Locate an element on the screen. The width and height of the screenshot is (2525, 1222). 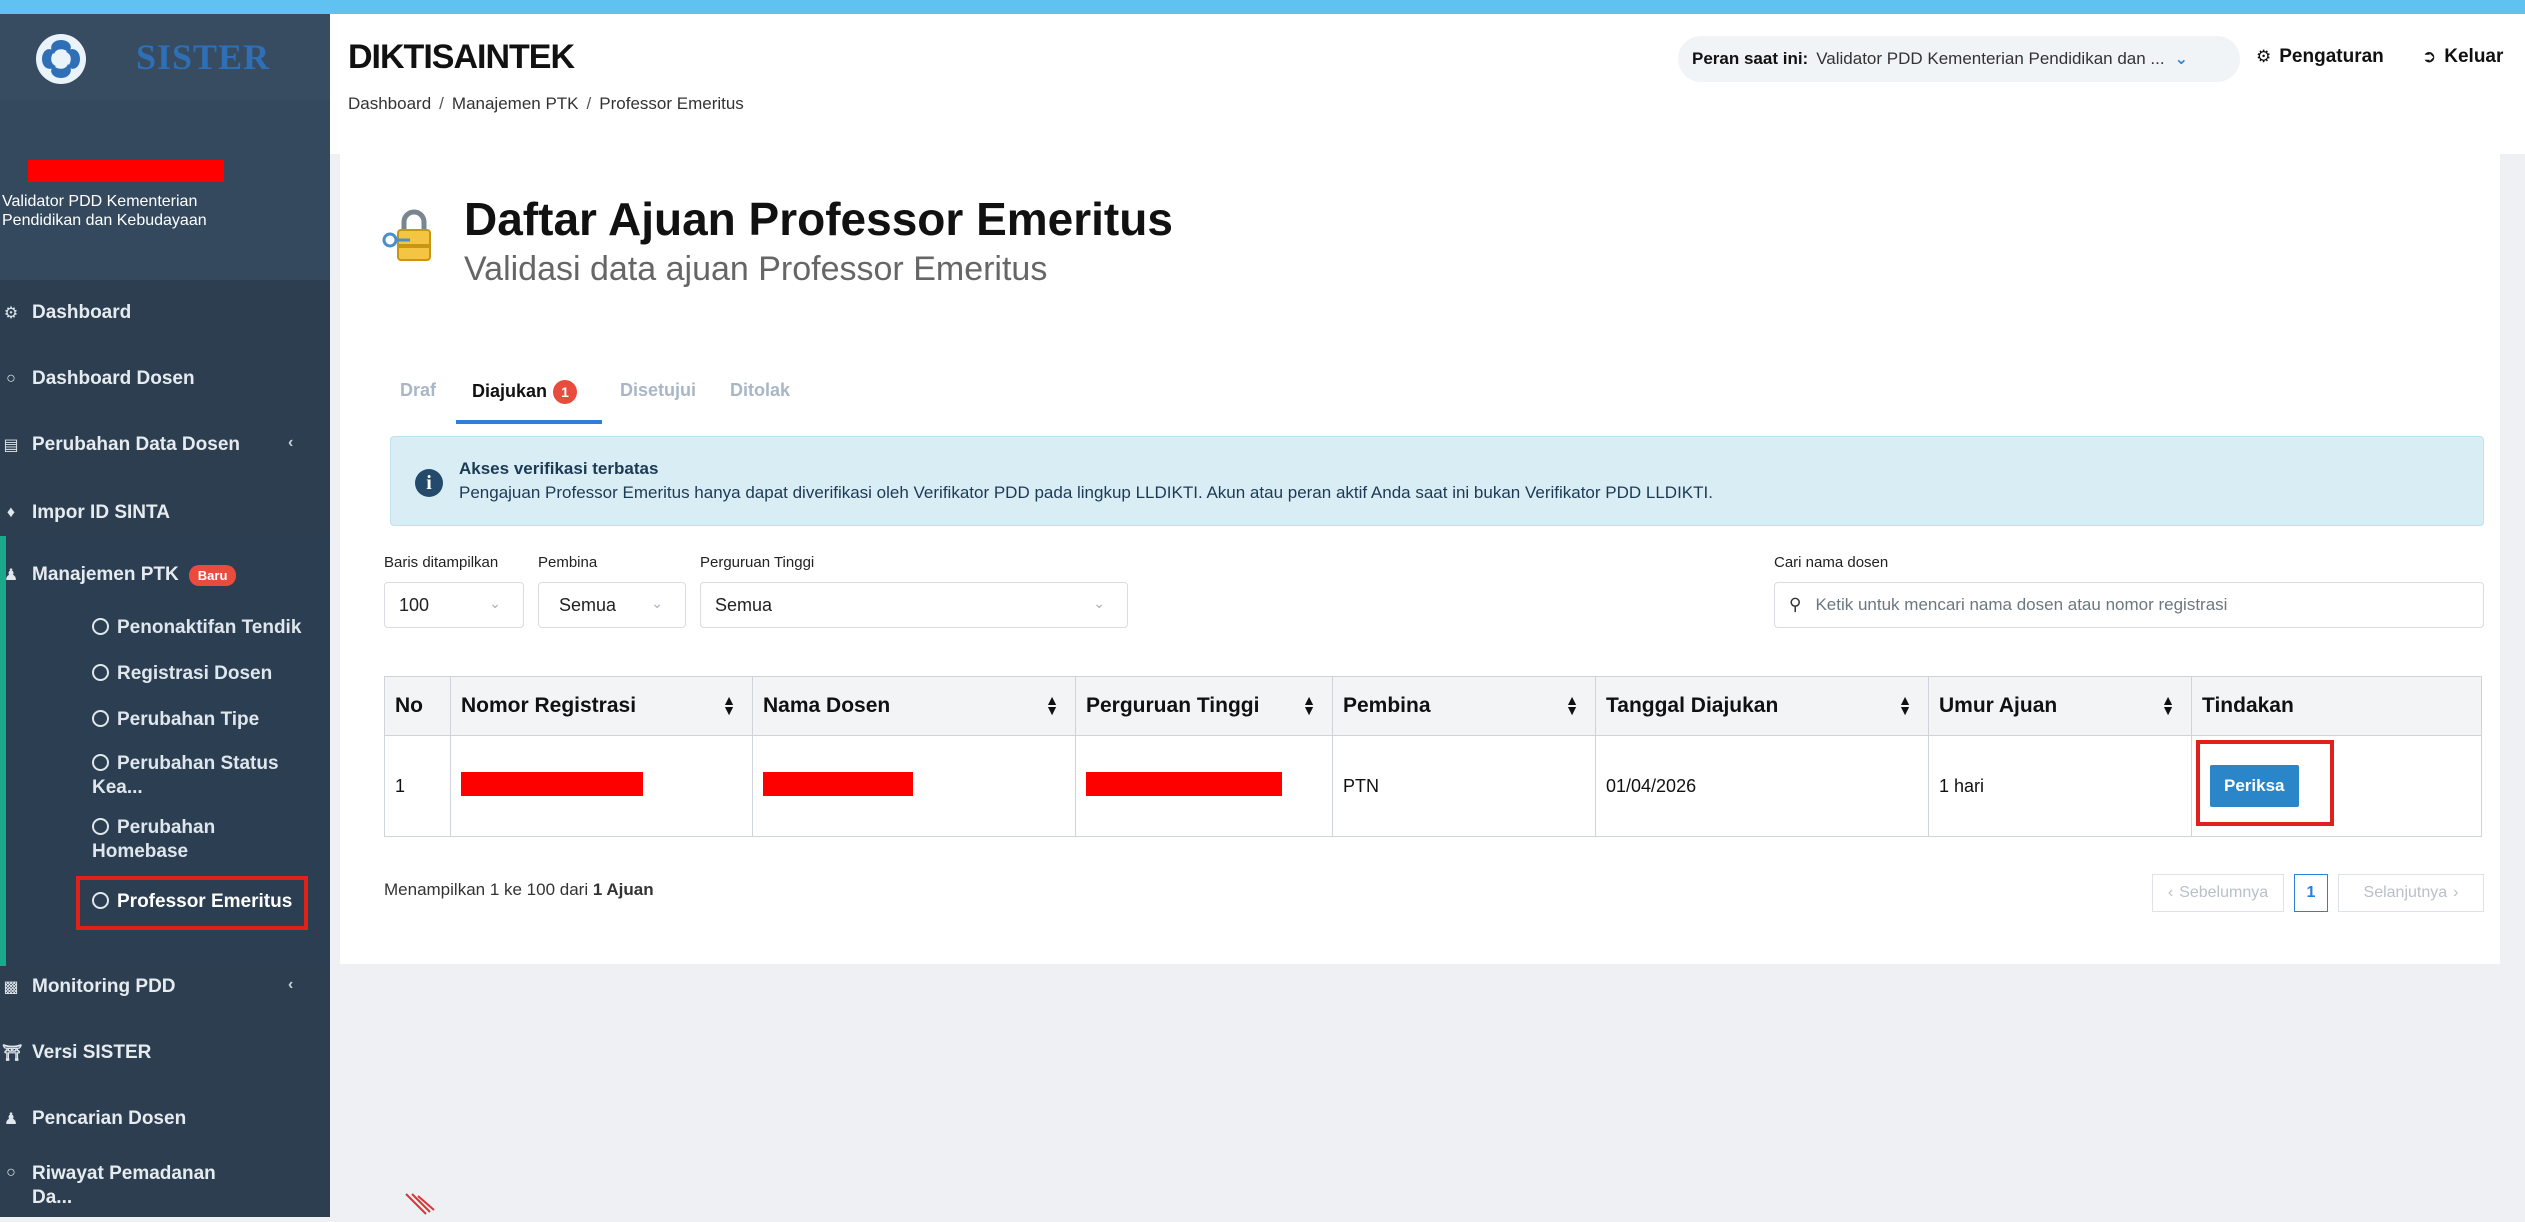
subitem-label: Perubahan Homebase is located at coordinates (154, 839).